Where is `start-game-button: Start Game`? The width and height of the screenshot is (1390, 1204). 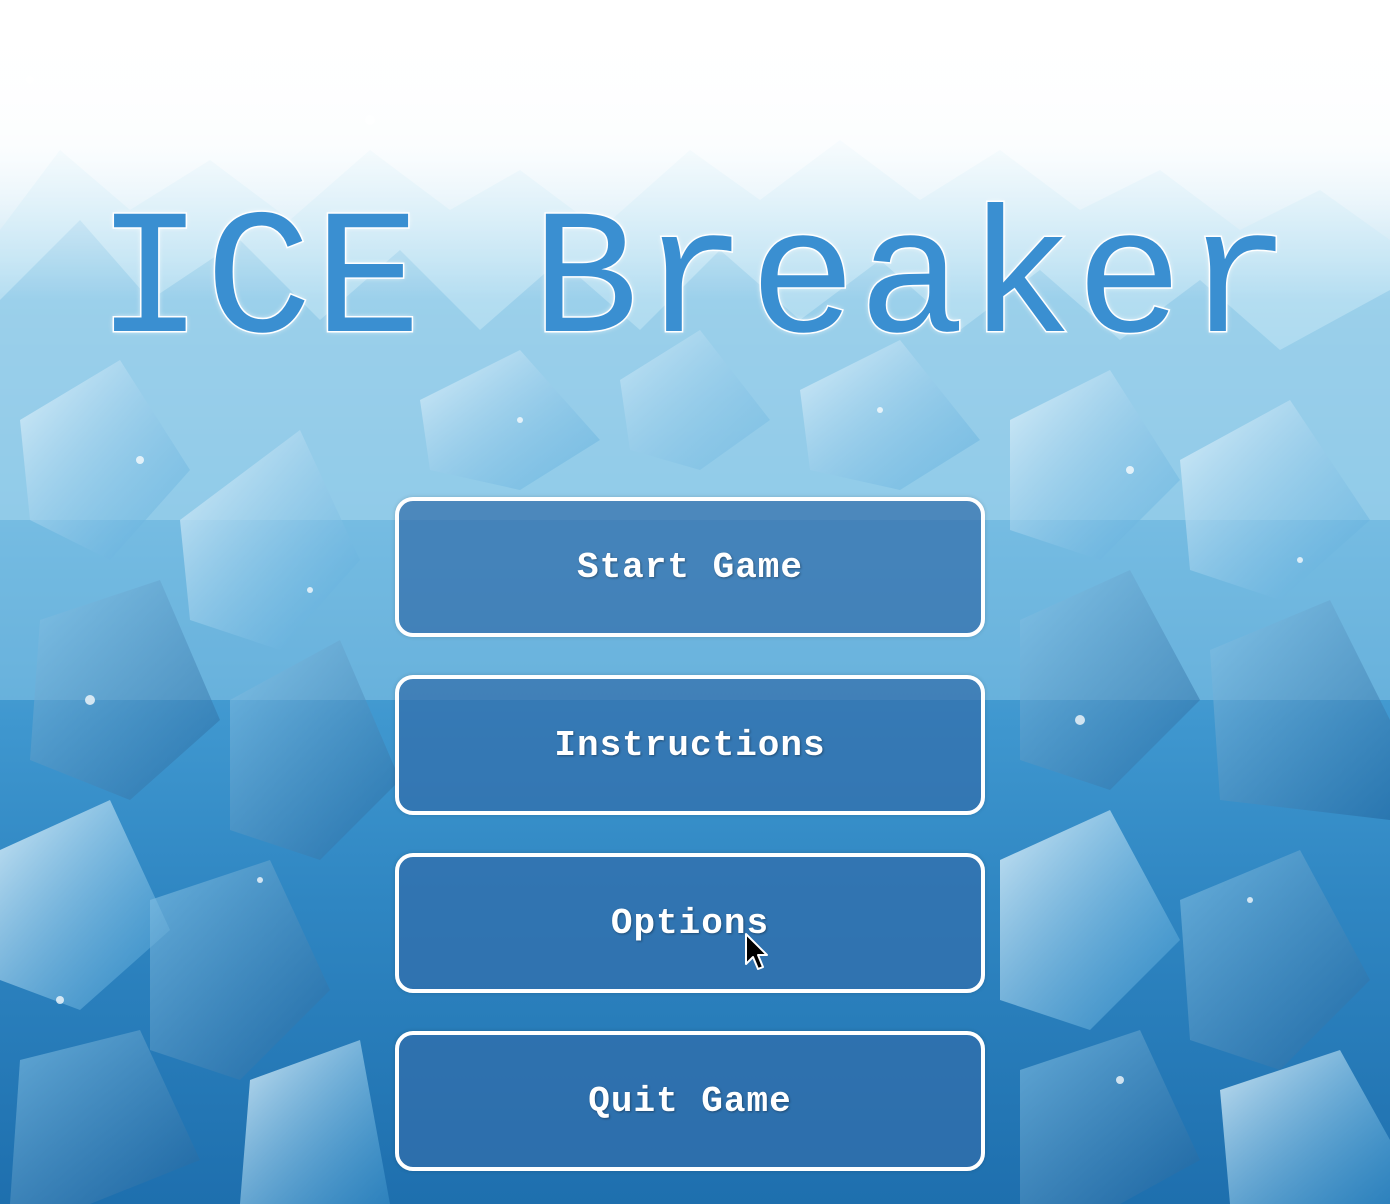 start-game-button: Start Game is located at coordinates (690, 567).